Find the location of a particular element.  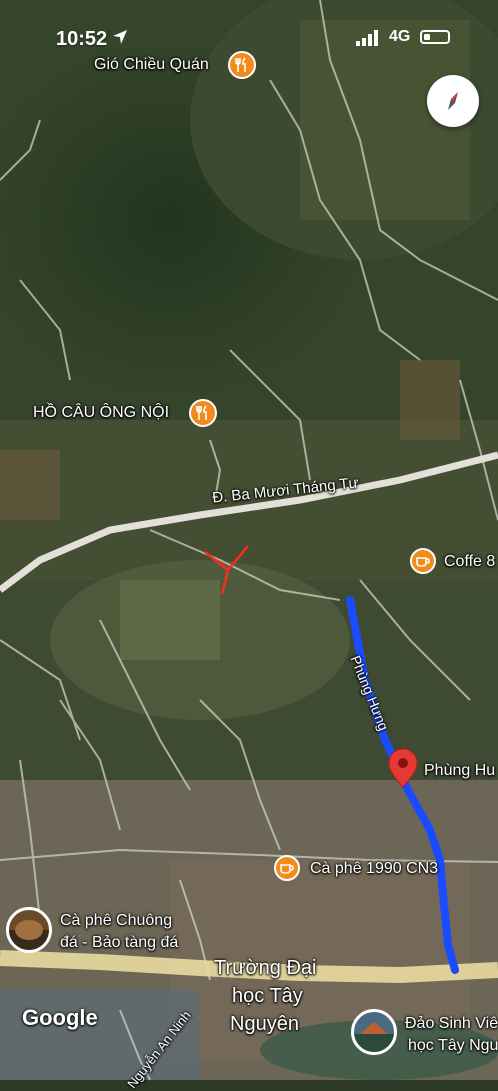

place-label-dao-sinh-vien-2: học Tây Ngu is located at coordinates (453, 1046).